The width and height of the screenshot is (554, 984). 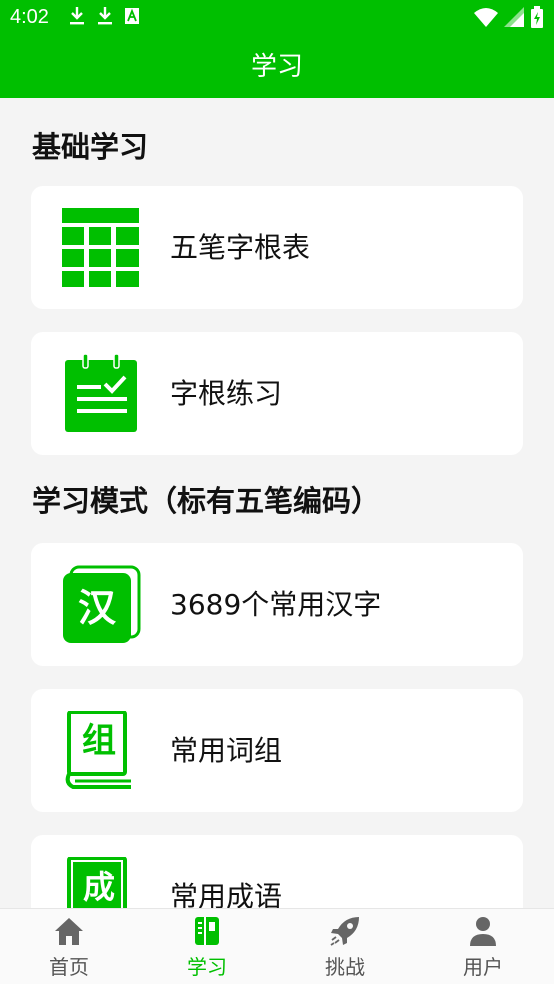 What do you see at coordinates (277, 871) in the screenshot?
I see `card-common-idioms: 成 常用成语` at bounding box center [277, 871].